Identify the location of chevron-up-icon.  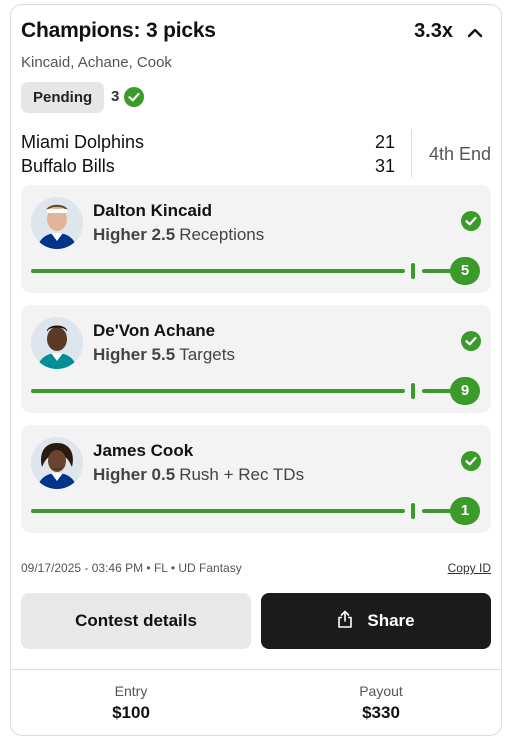
(475, 33).